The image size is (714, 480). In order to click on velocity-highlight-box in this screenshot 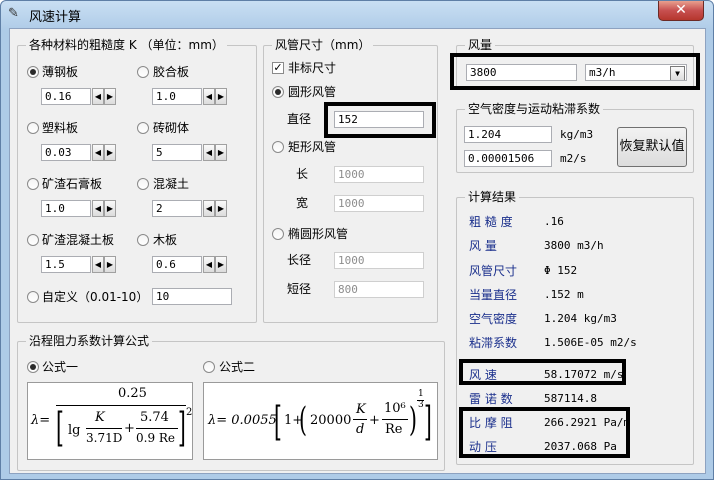, I will do `click(542, 372)`.